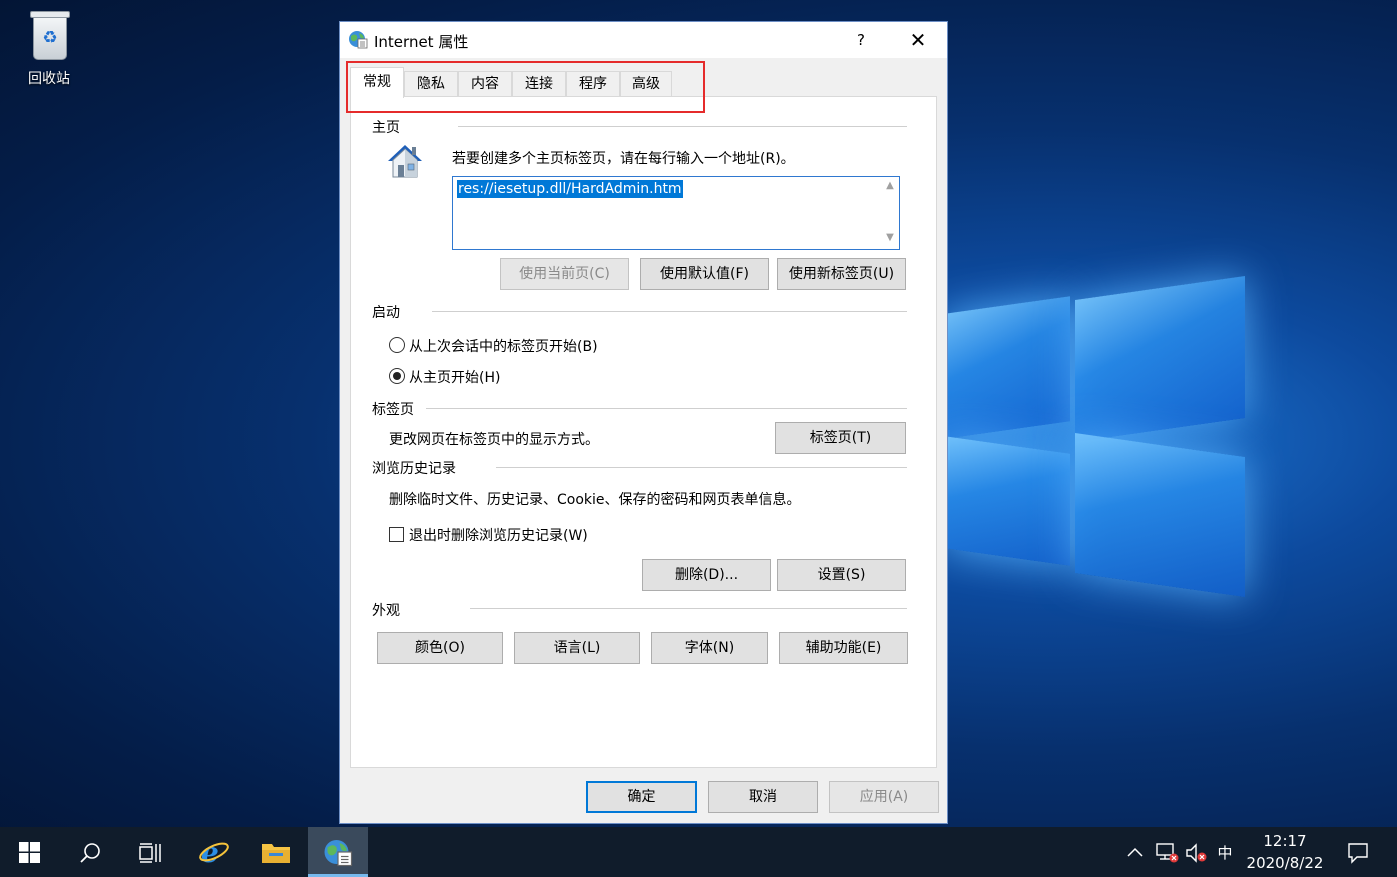  Describe the element at coordinates (1285, 841) in the screenshot. I see `clock-time: 12:17` at that location.